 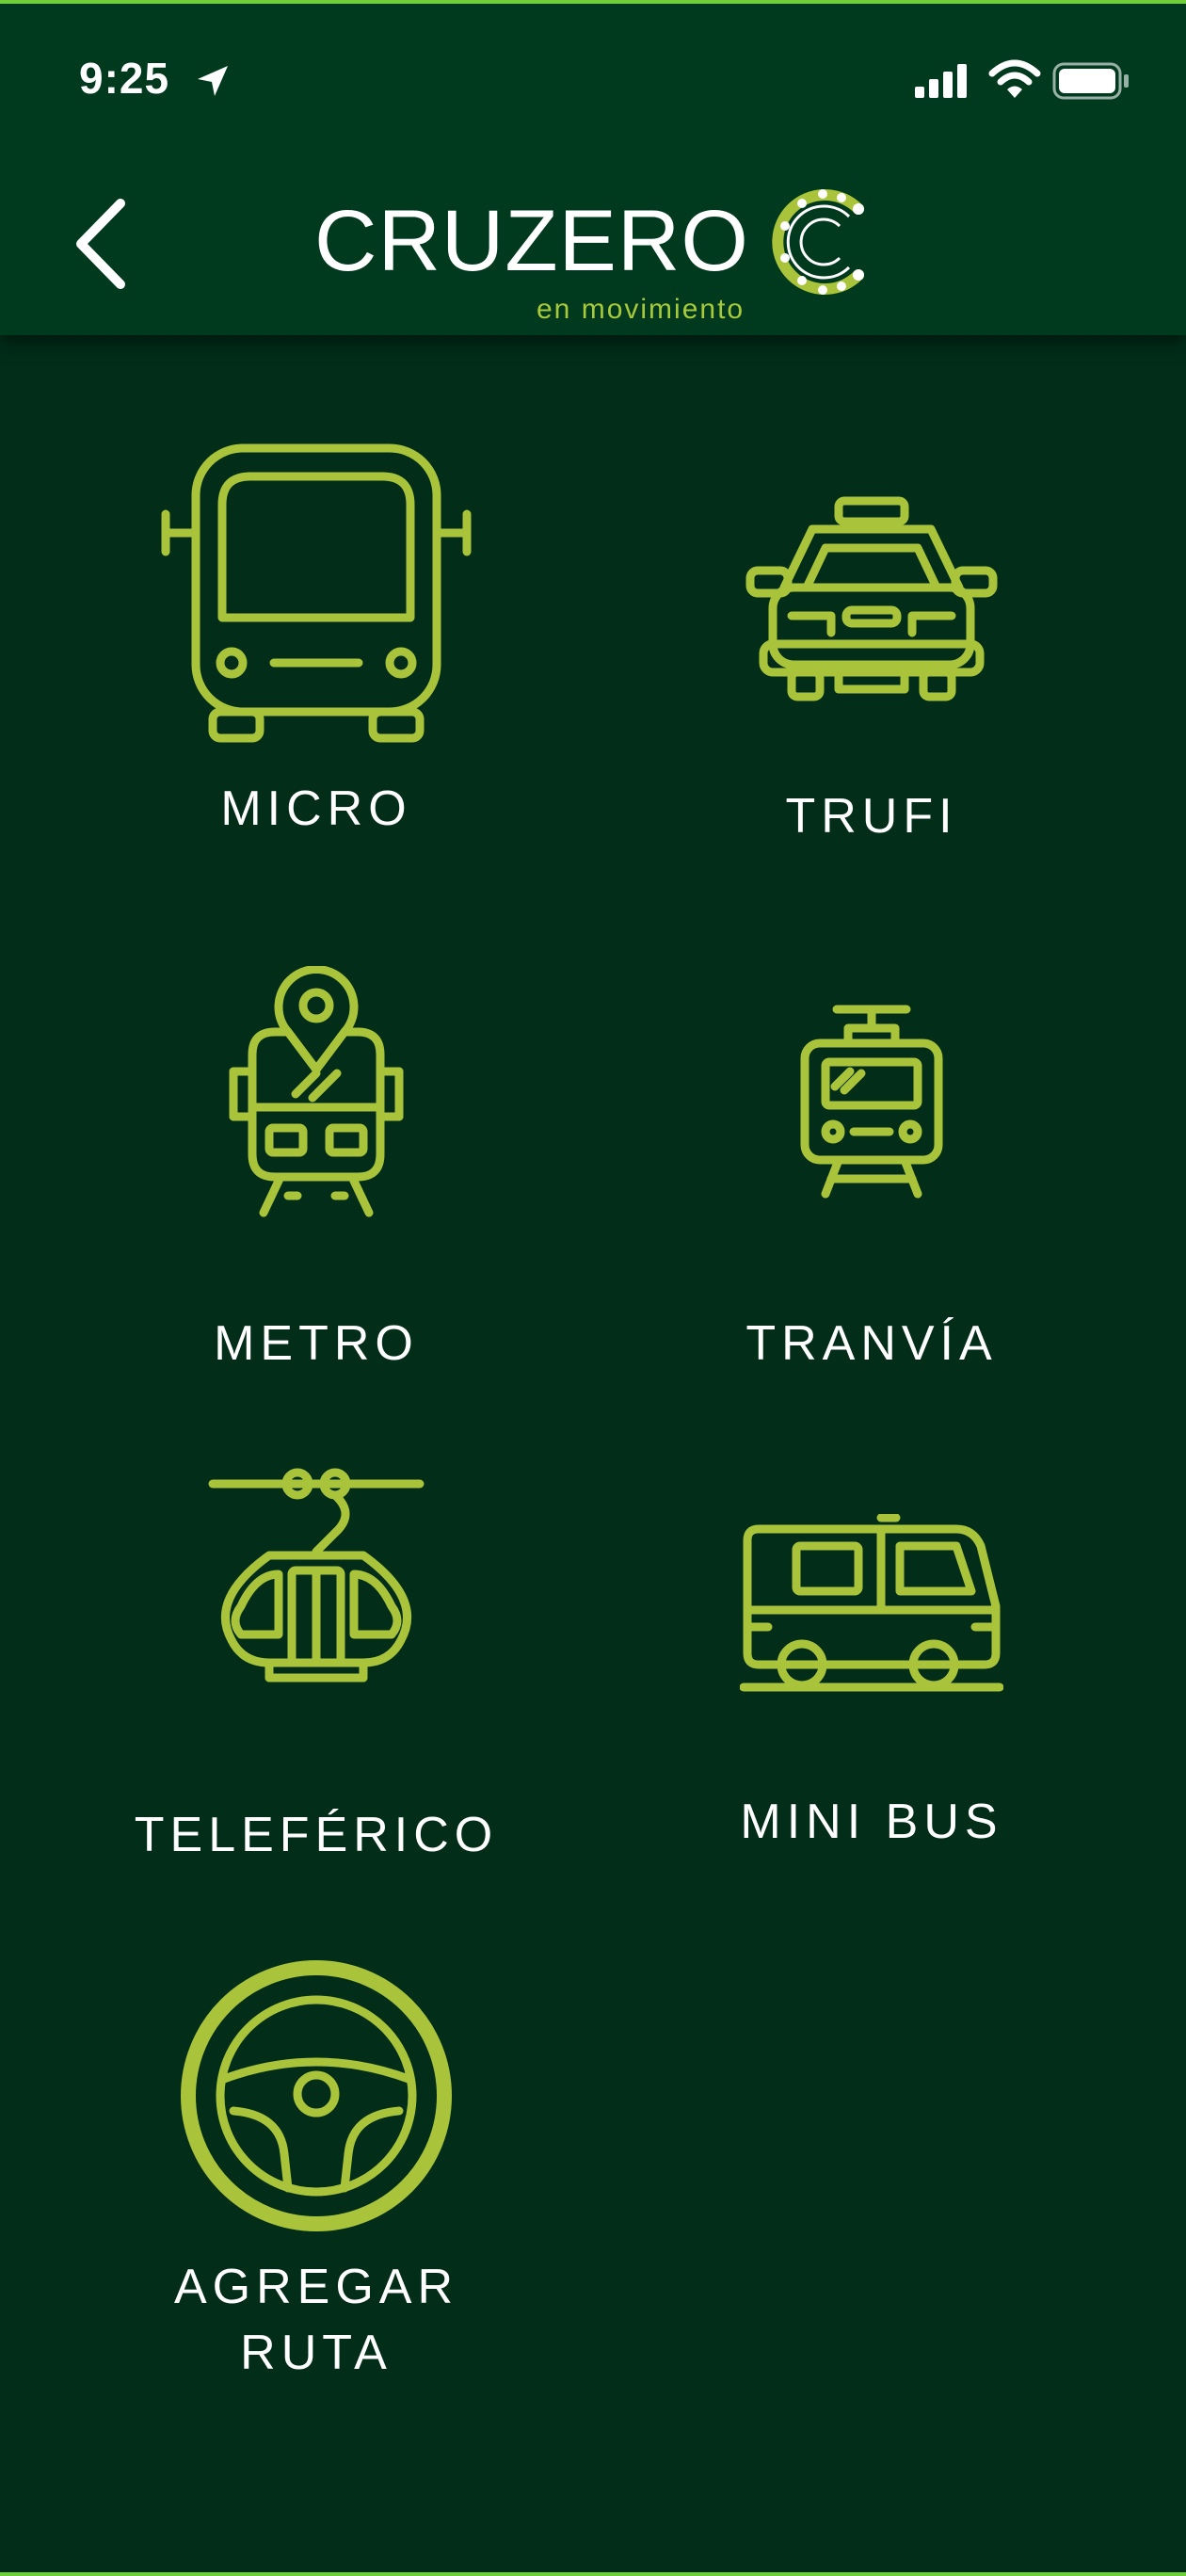 I want to click on signal-icon, so click(x=941, y=81).